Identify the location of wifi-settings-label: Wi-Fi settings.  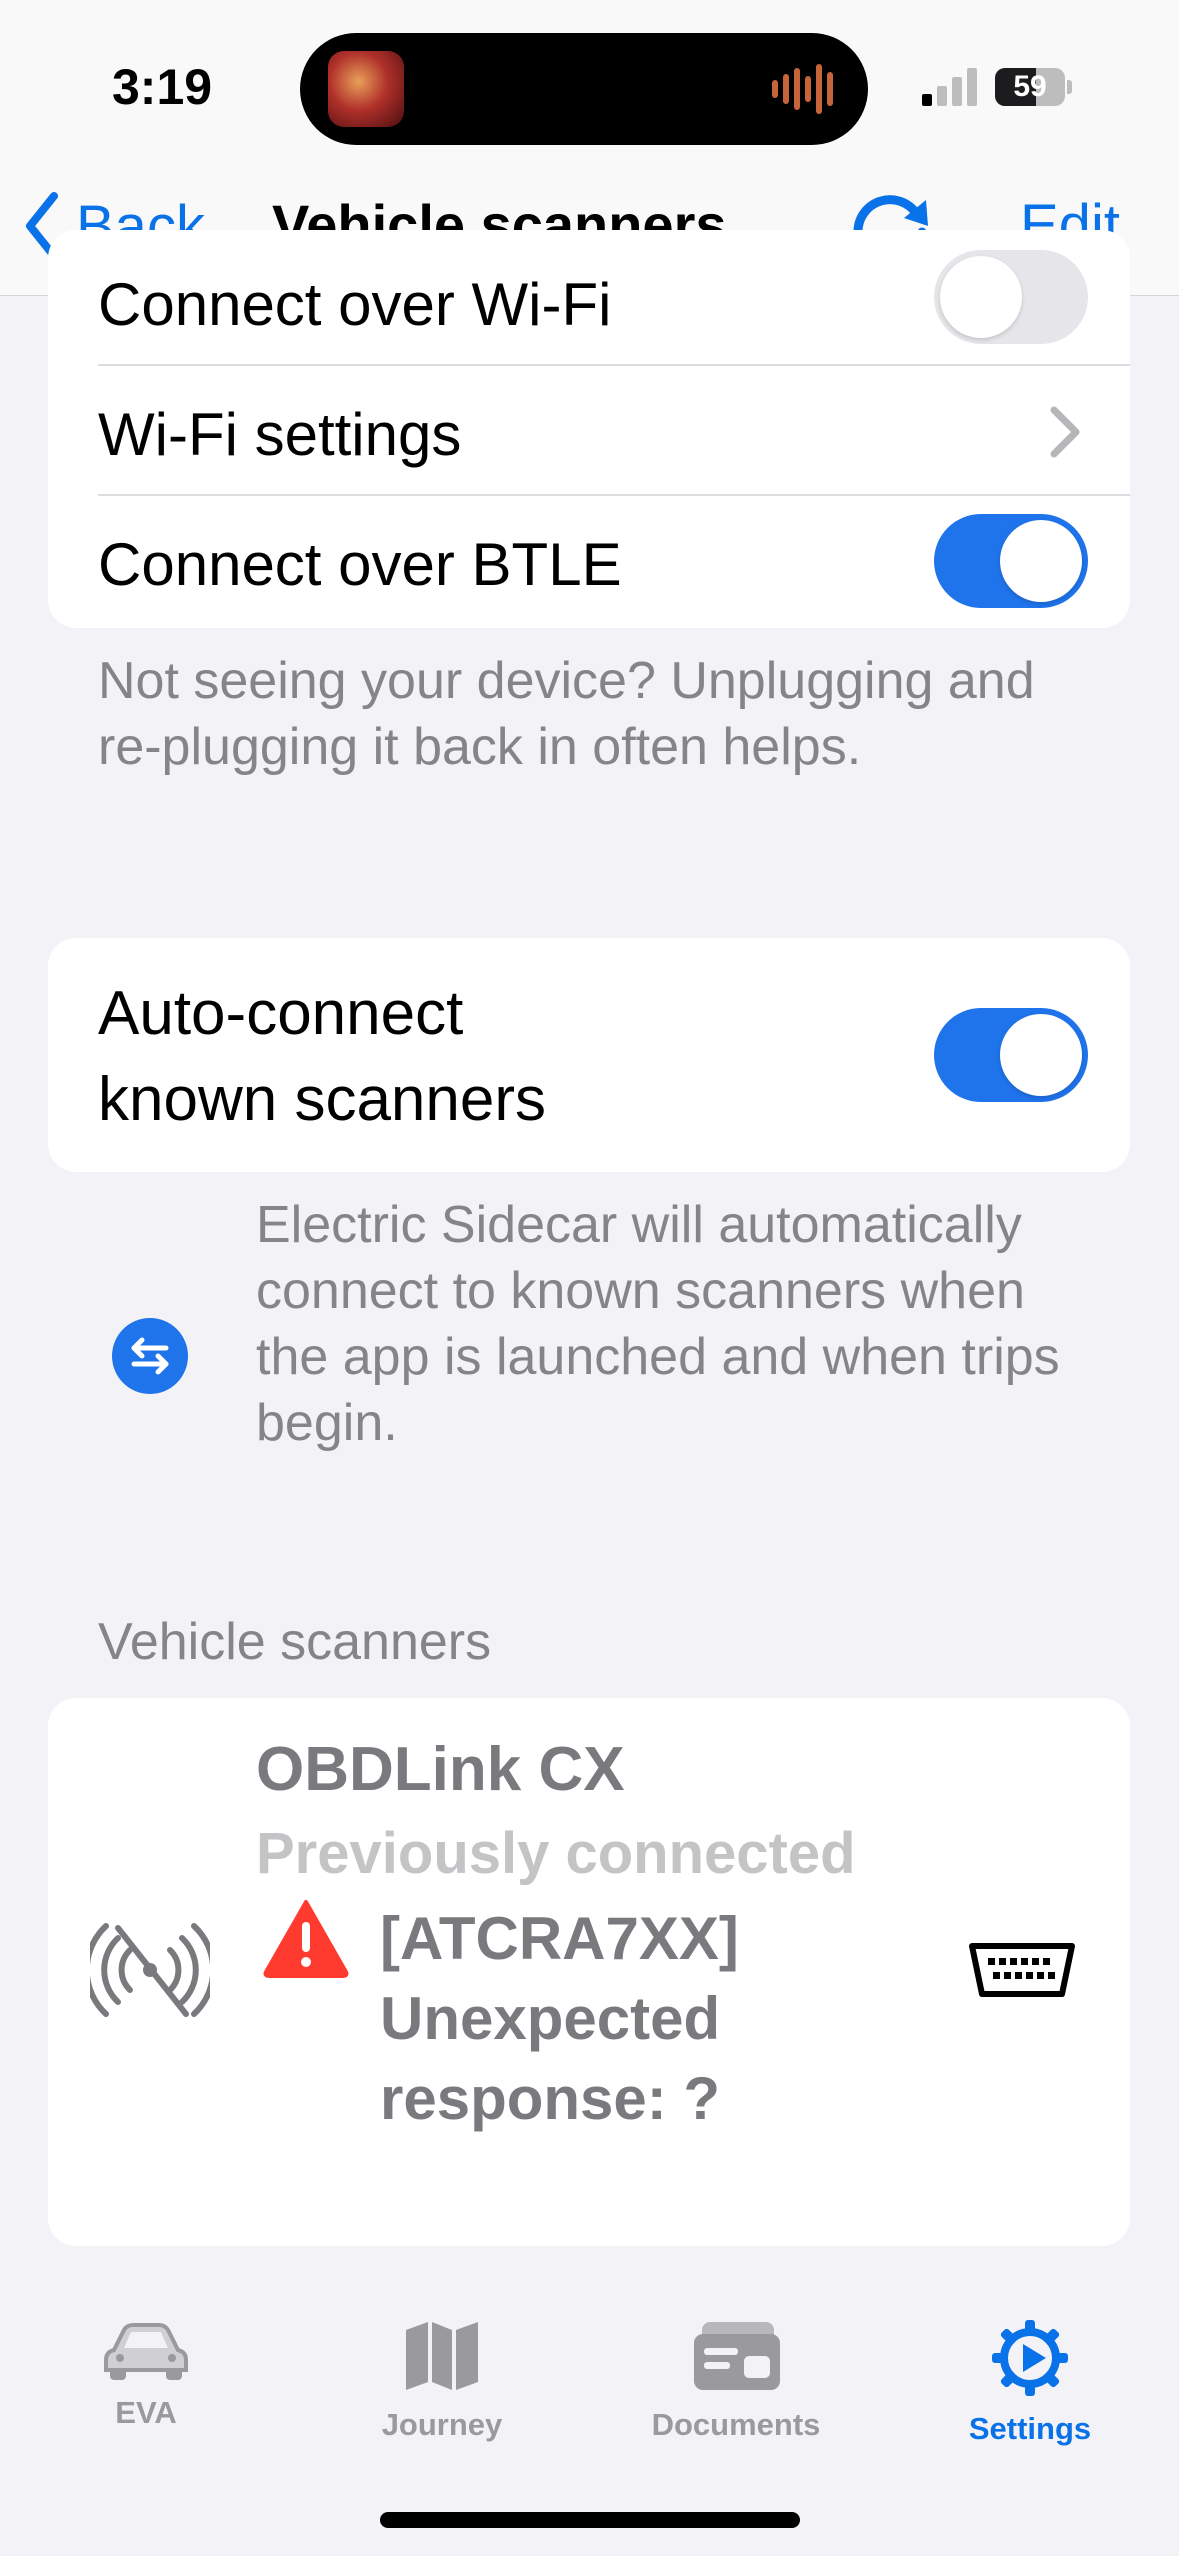
(280, 434).